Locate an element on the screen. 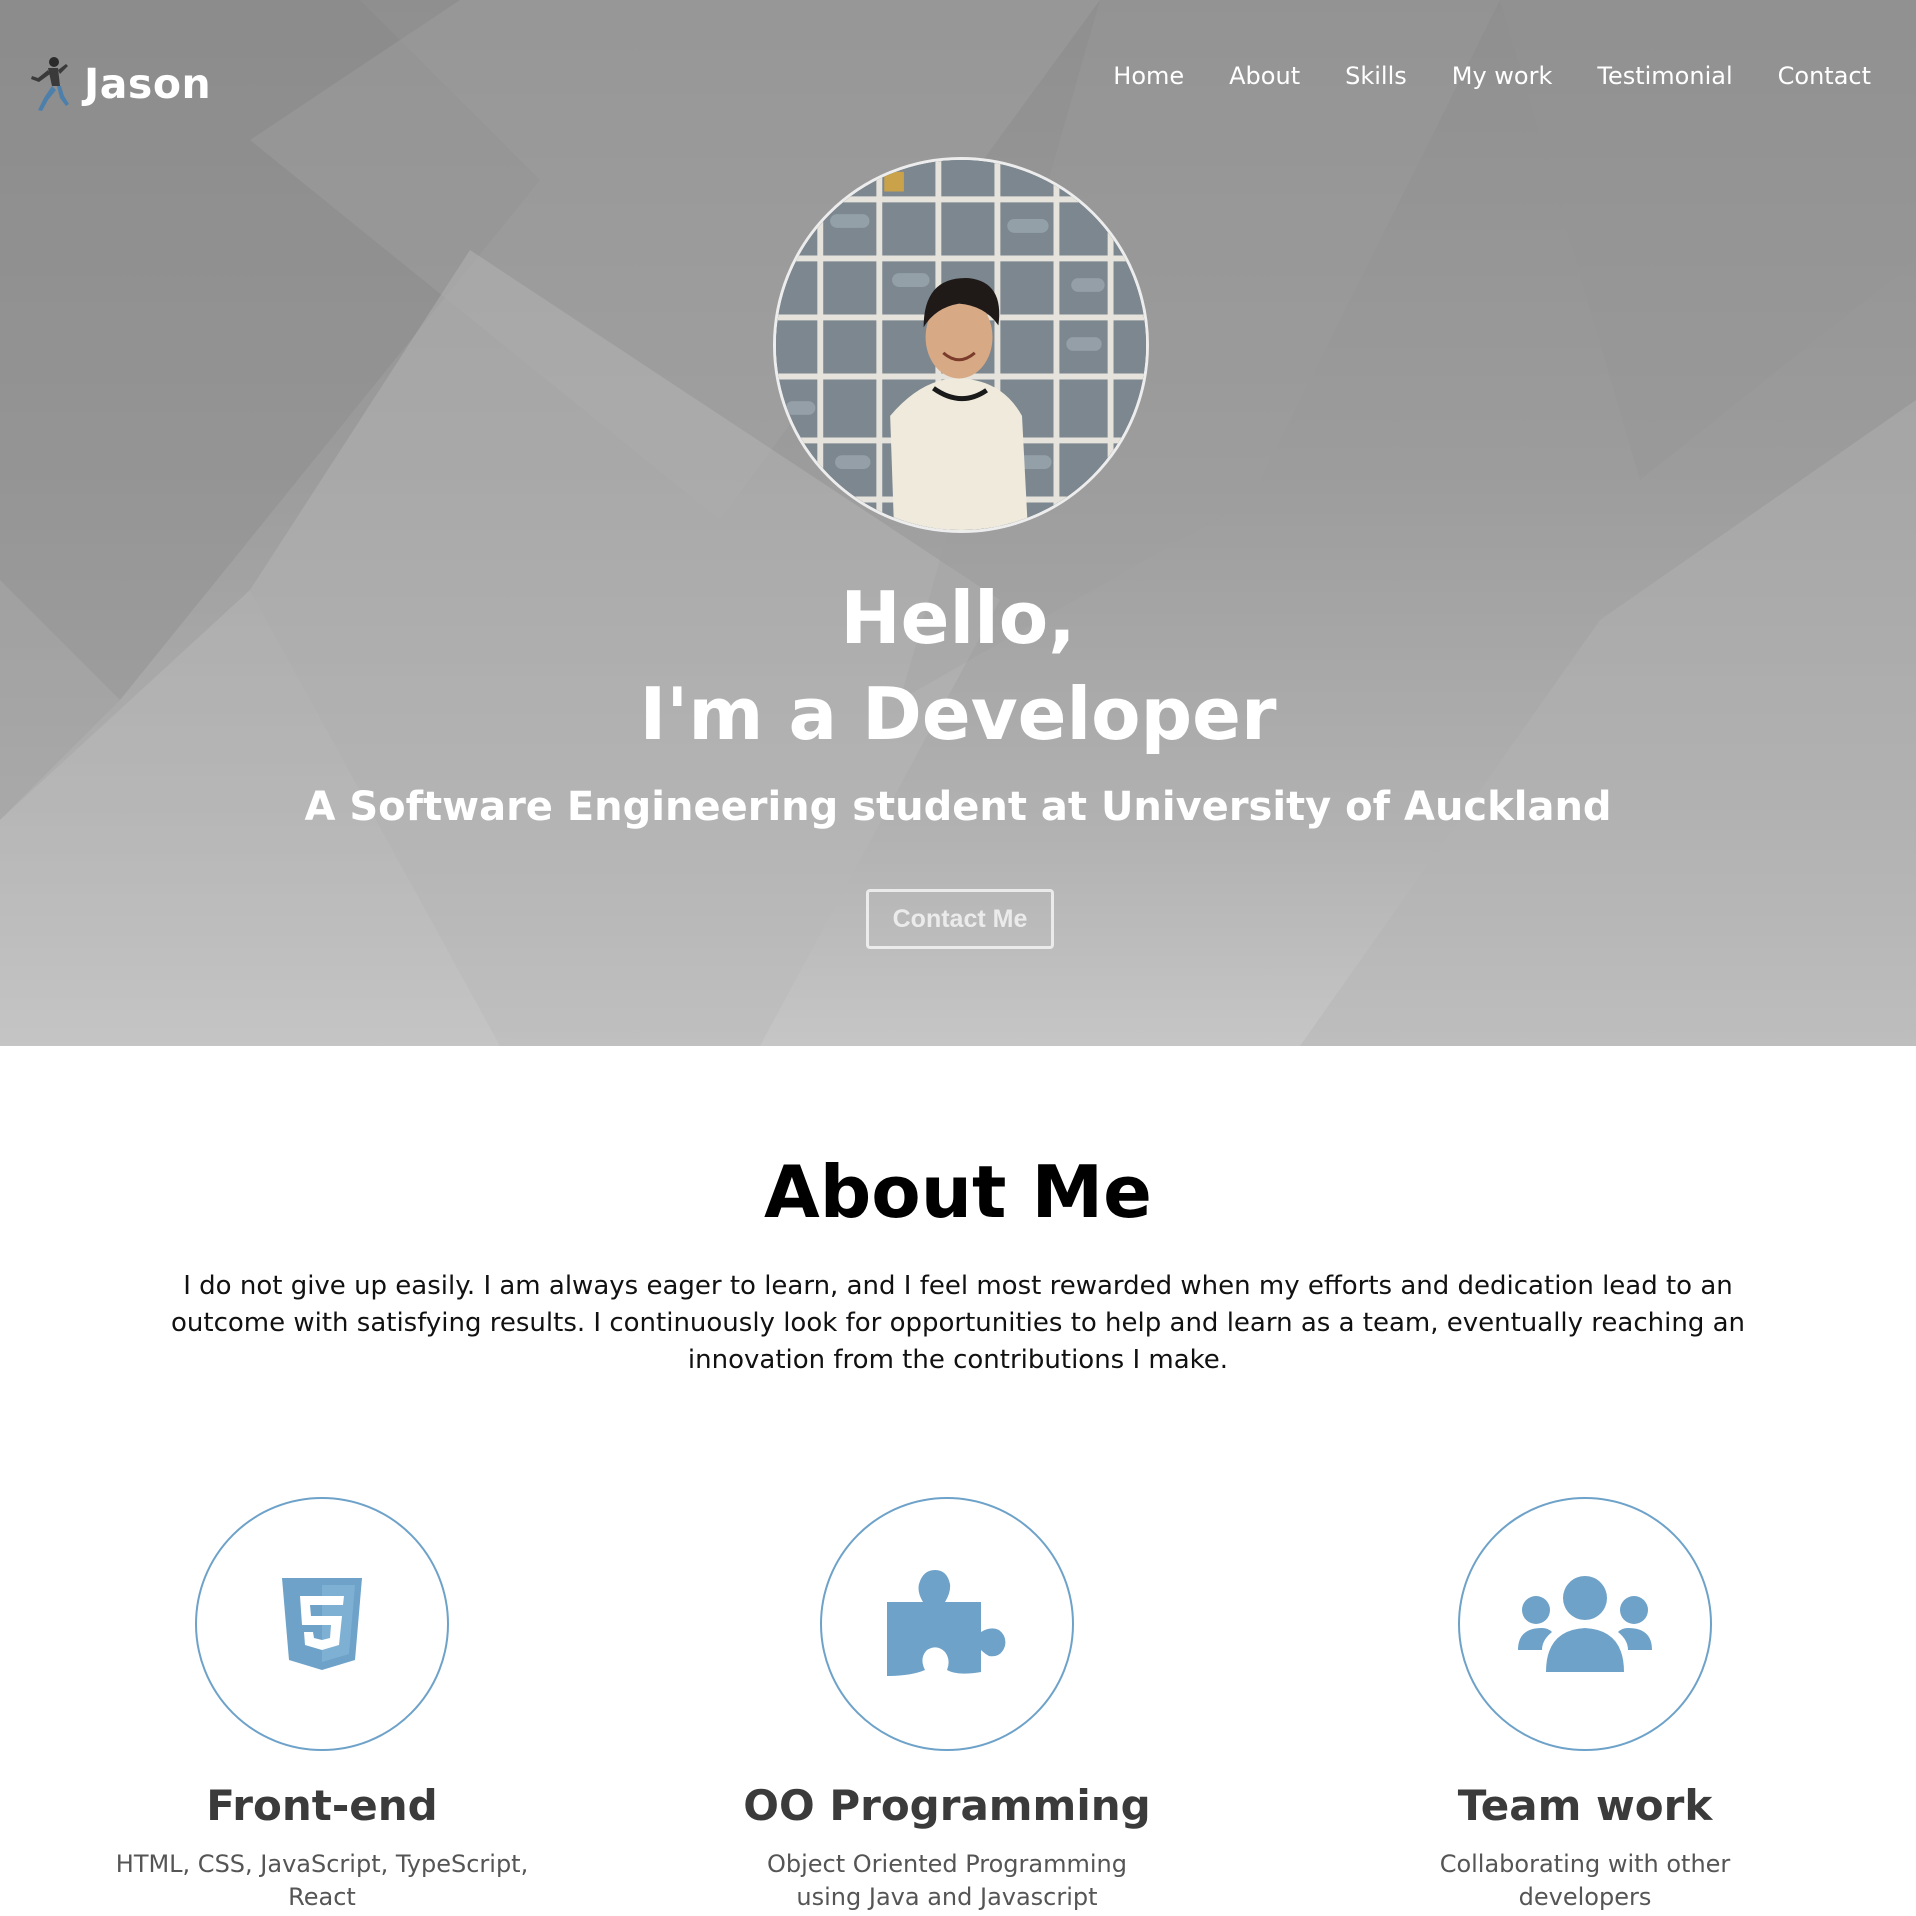  contact-me-button: Contact Me is located at coordinates (960, 919).